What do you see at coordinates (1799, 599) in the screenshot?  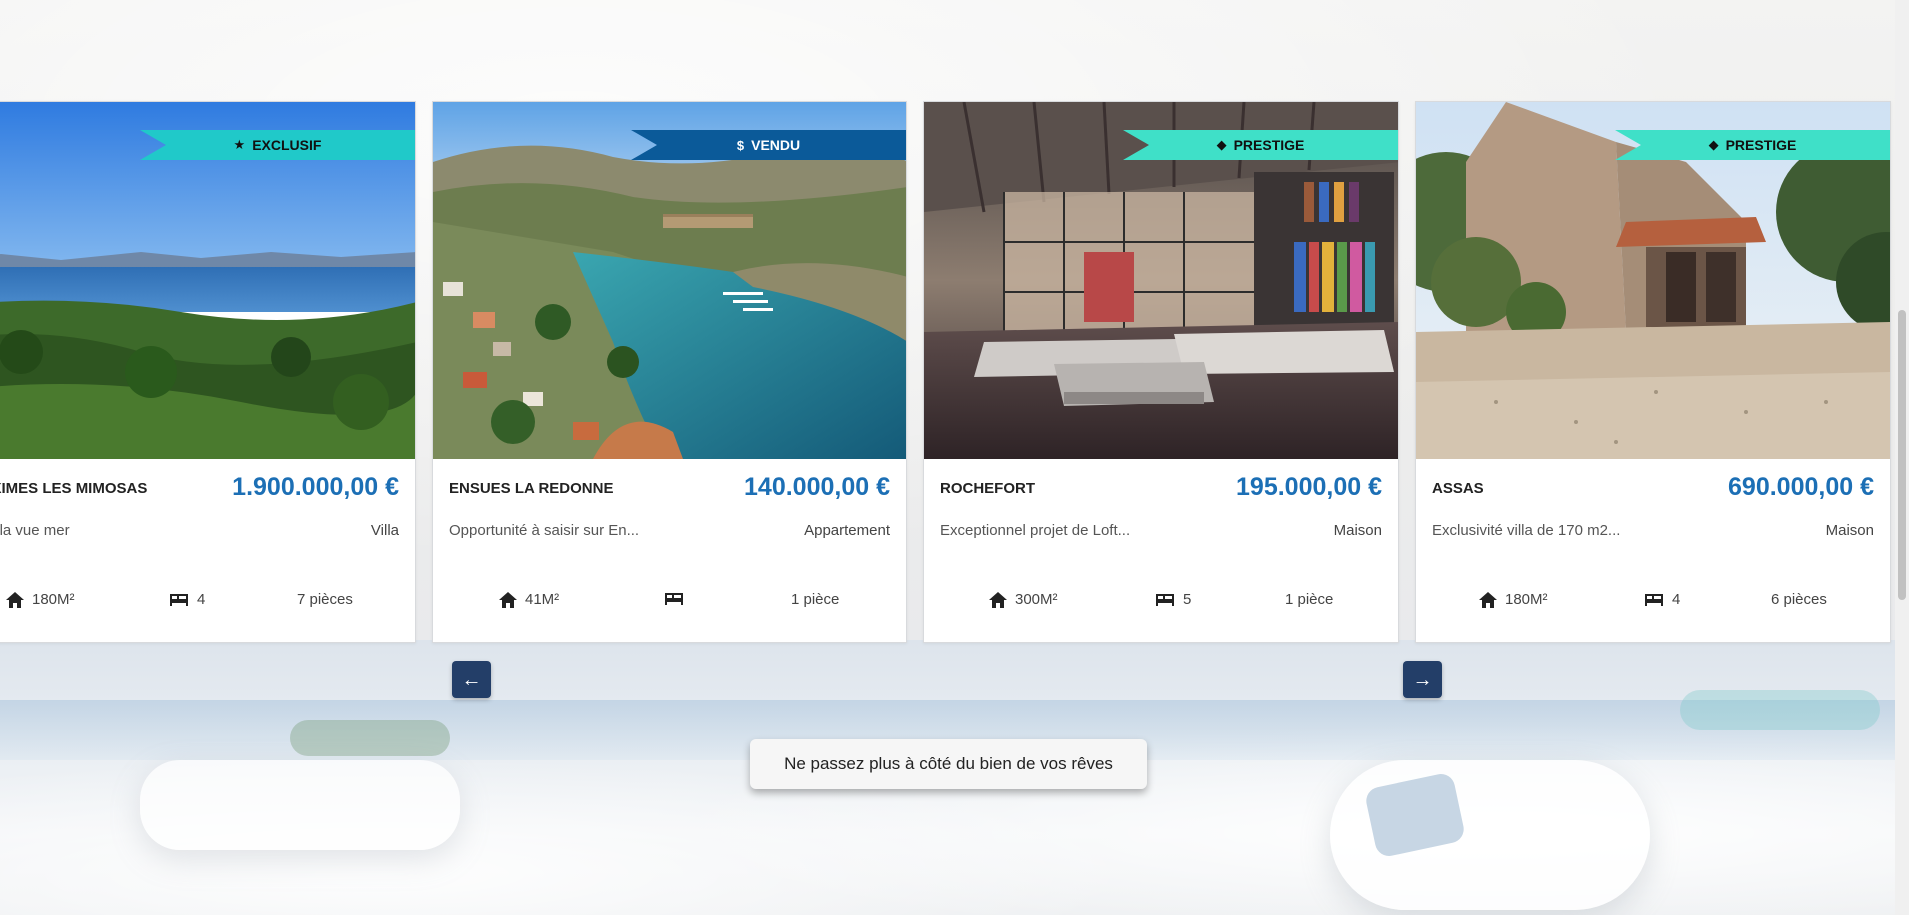 I see `listing-rooms: 6 pièces` at bounding box center [1799, 599].